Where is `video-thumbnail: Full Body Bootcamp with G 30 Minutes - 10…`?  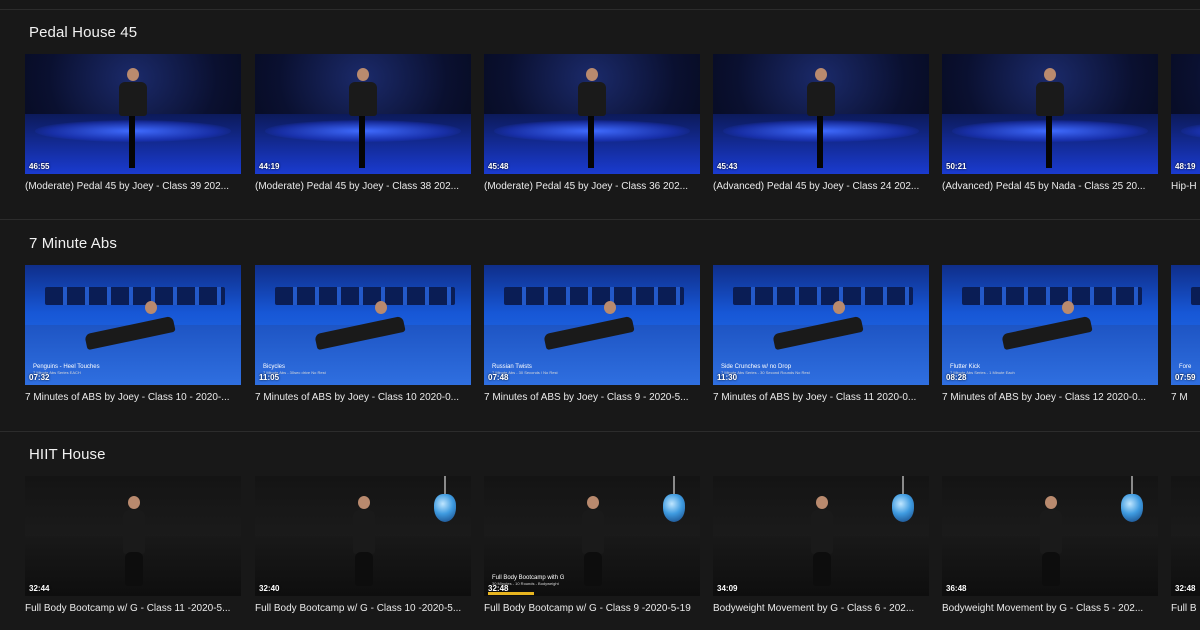 video-thumbnail: Full Body Bootcamp with G 30 Minutes - 10… is located at coordinates (592, 536).